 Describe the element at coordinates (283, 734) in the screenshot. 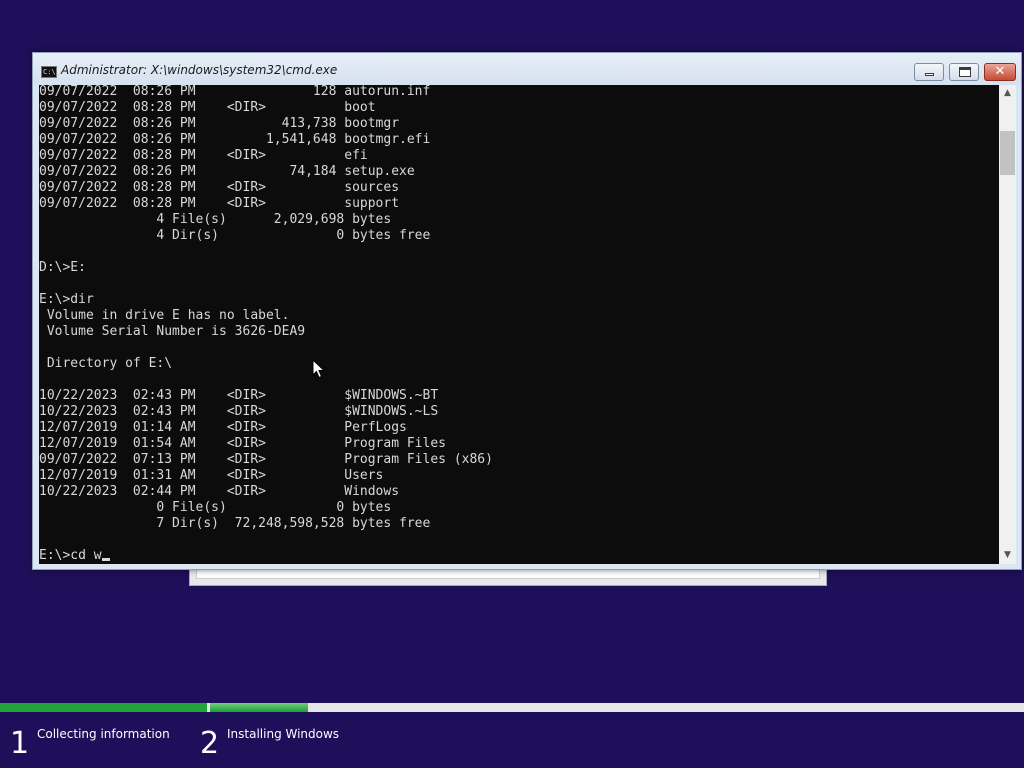

I see `step-2-label: Installing Windows` at that location.